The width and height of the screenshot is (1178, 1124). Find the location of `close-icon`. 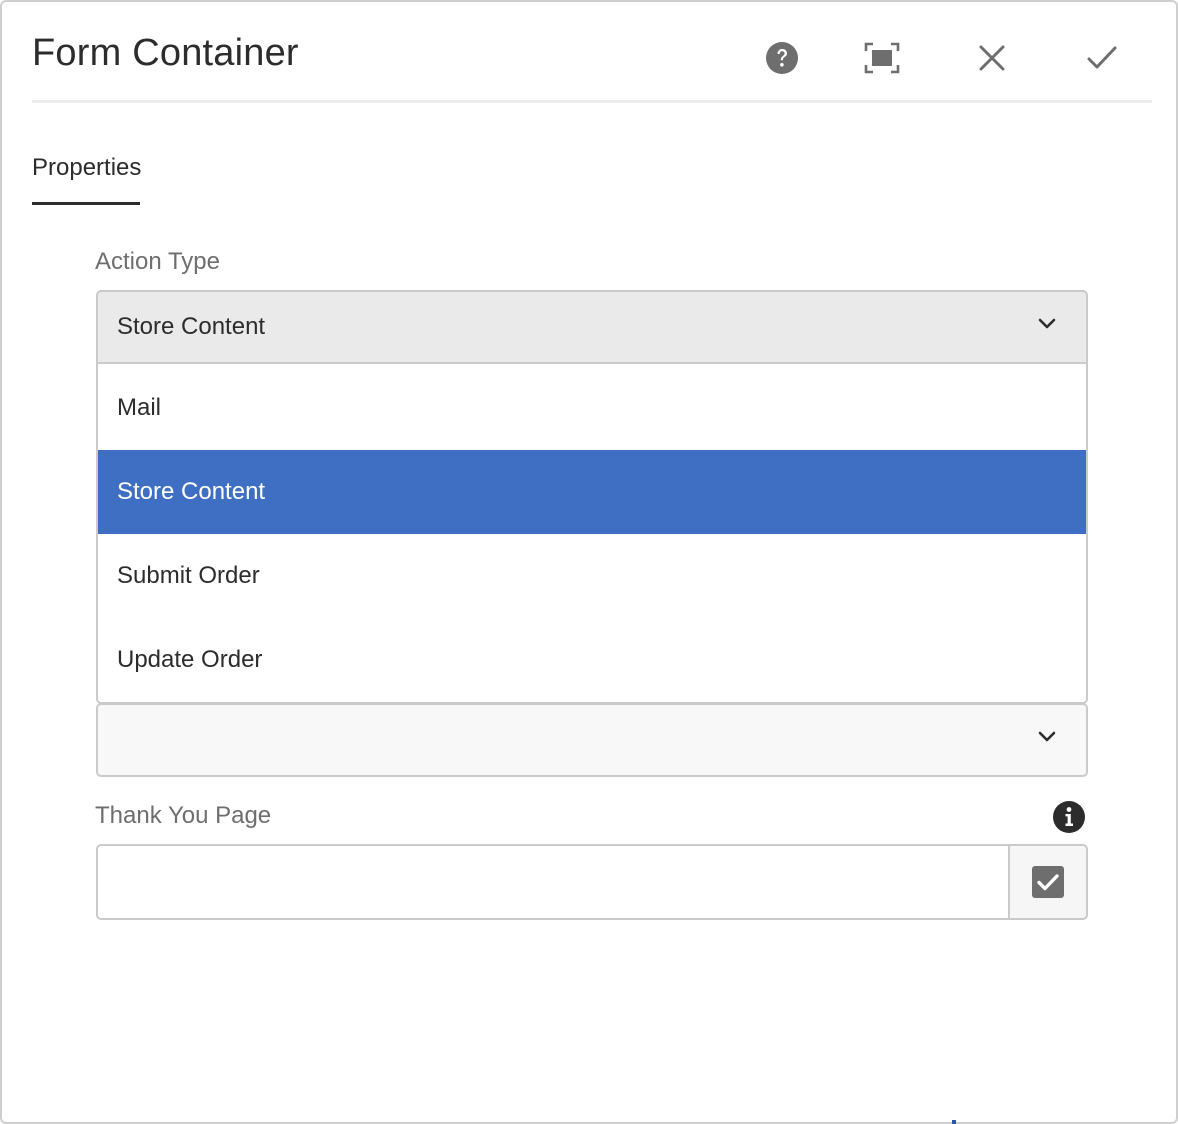

close-icon is located at coordinates (992, 58).